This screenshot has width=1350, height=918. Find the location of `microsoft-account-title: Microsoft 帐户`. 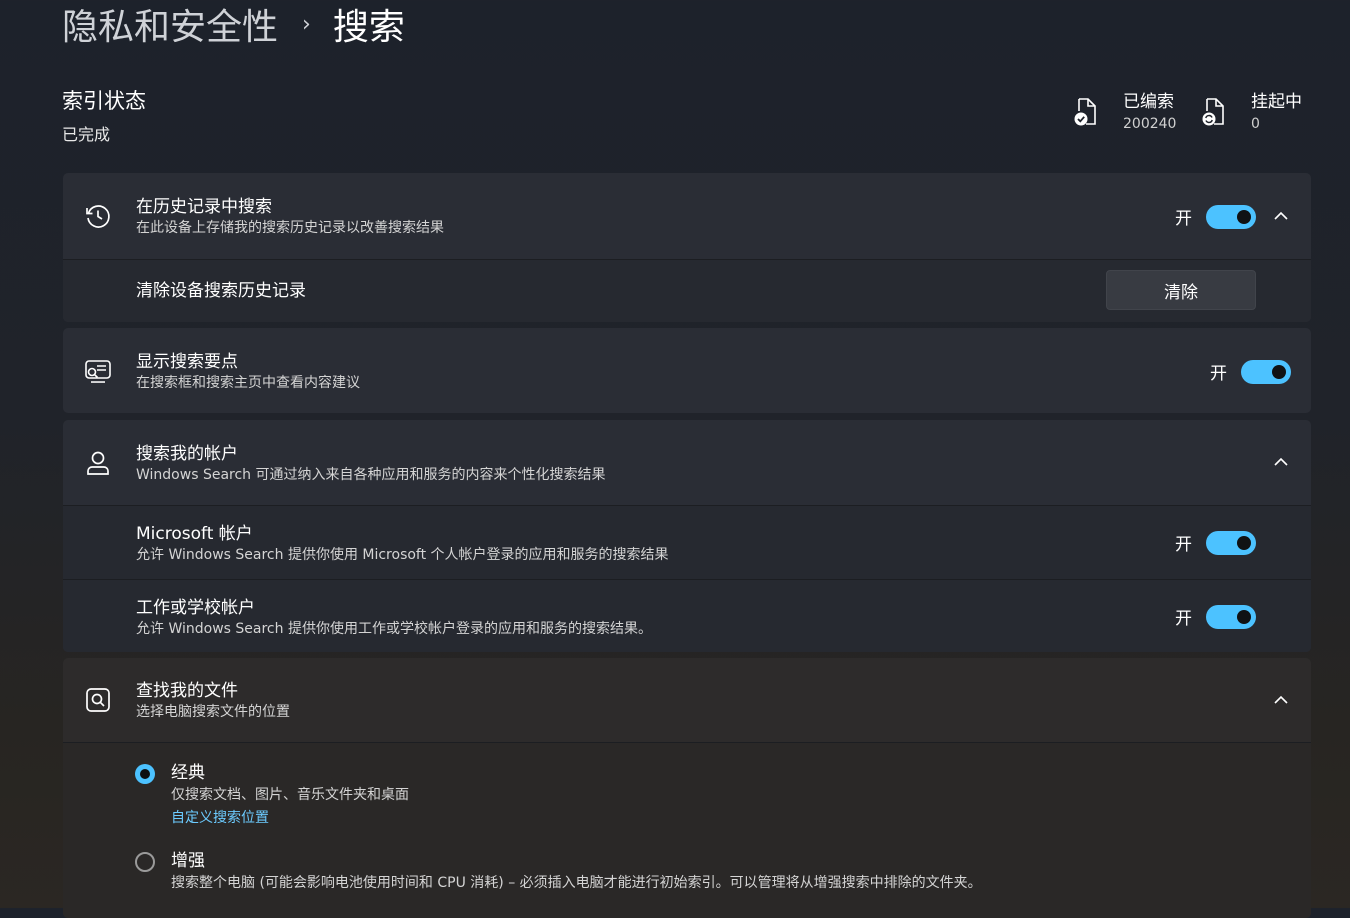

microsoft-account-title: Microsoft 帐户 is located at coordinates (194, 534).